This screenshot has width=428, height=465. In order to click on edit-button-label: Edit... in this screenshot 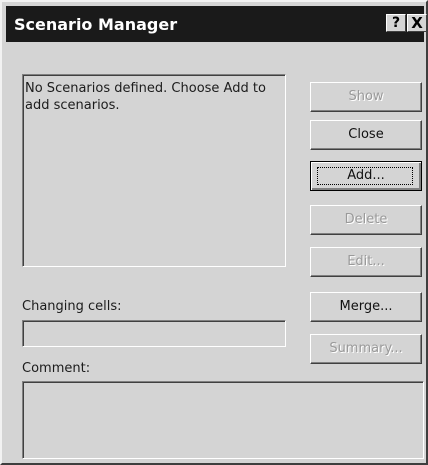, I will do `click(366, 261)`.